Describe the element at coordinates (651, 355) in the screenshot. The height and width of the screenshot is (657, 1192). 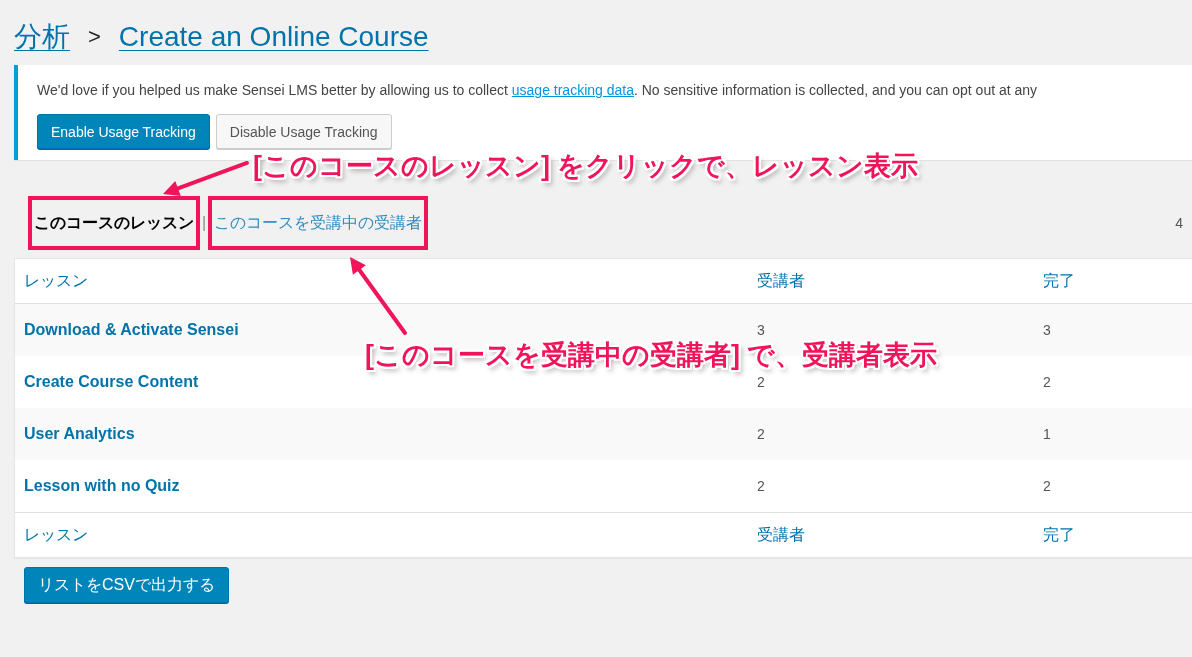
I see `annotation-text: [このコースを受講中の受講者] で、受講者表示` at that location.